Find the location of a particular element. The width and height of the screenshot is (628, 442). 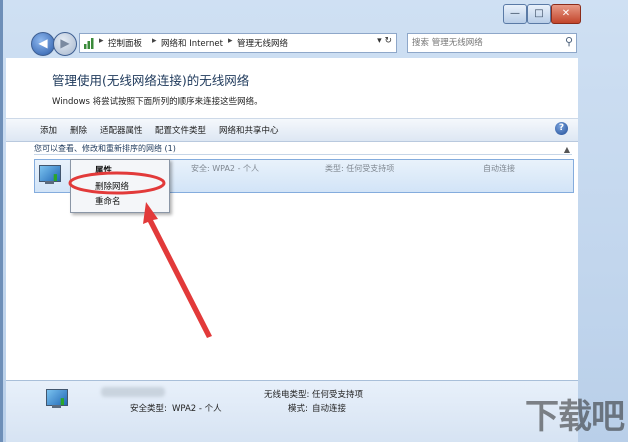

watermark-logo: 下载吧 is located at coordinates (575, 417).